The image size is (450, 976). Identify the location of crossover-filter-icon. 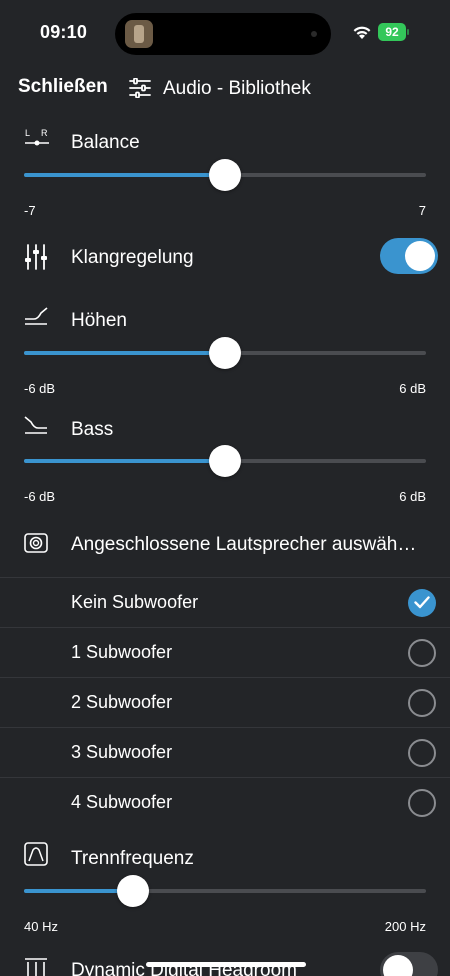
(36, 854).